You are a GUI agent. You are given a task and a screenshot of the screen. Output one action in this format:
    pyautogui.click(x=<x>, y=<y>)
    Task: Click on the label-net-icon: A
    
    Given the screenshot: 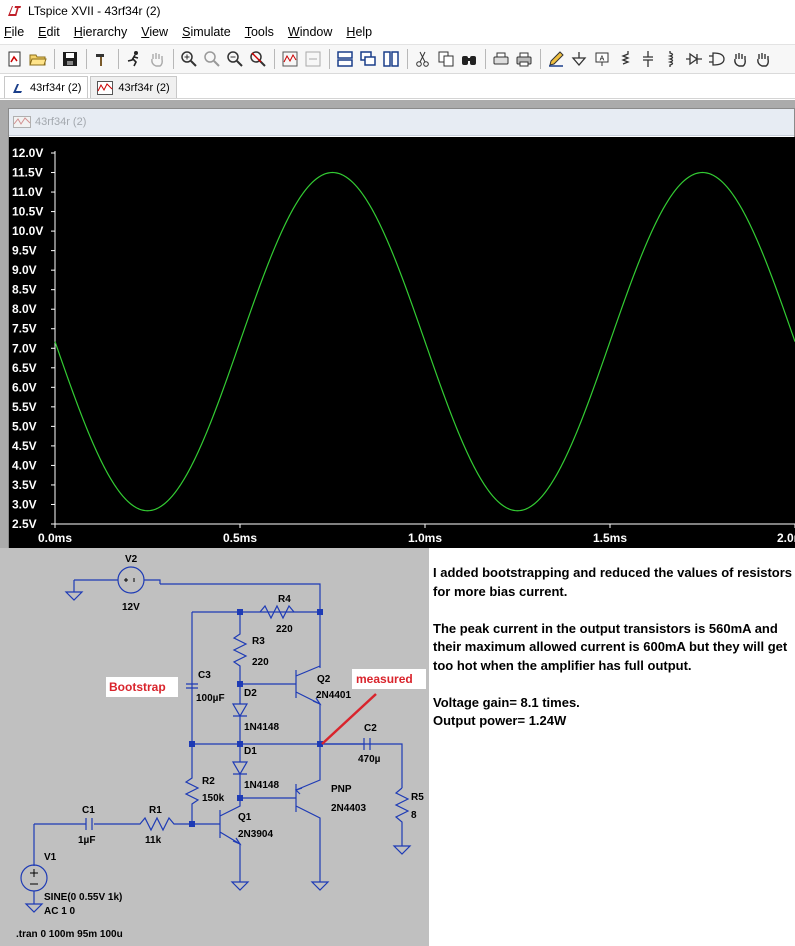 What is the action you would take?
    pyautogui.click(x=602, y=59)
    